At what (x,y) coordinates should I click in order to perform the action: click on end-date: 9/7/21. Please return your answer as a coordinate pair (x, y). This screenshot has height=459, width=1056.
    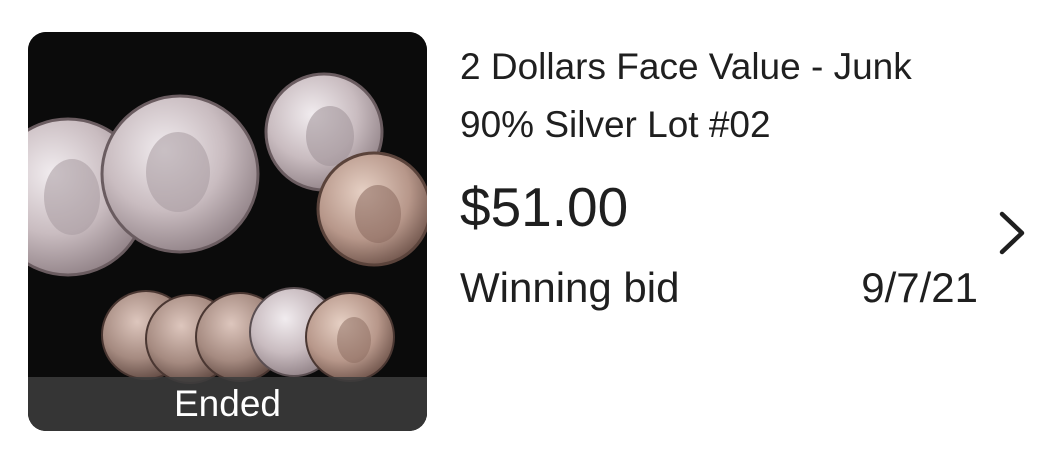
    Looking at the image, I should click on (919, 287).